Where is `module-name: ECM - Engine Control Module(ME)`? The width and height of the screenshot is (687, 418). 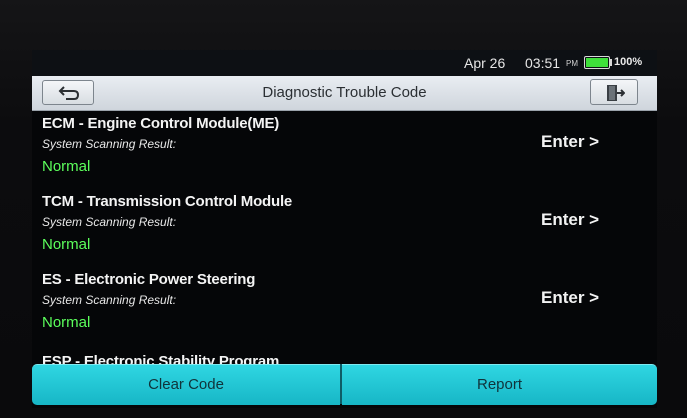
module-name: ECM - Engine Control Module(ME) is located at coordinates (161, 123).